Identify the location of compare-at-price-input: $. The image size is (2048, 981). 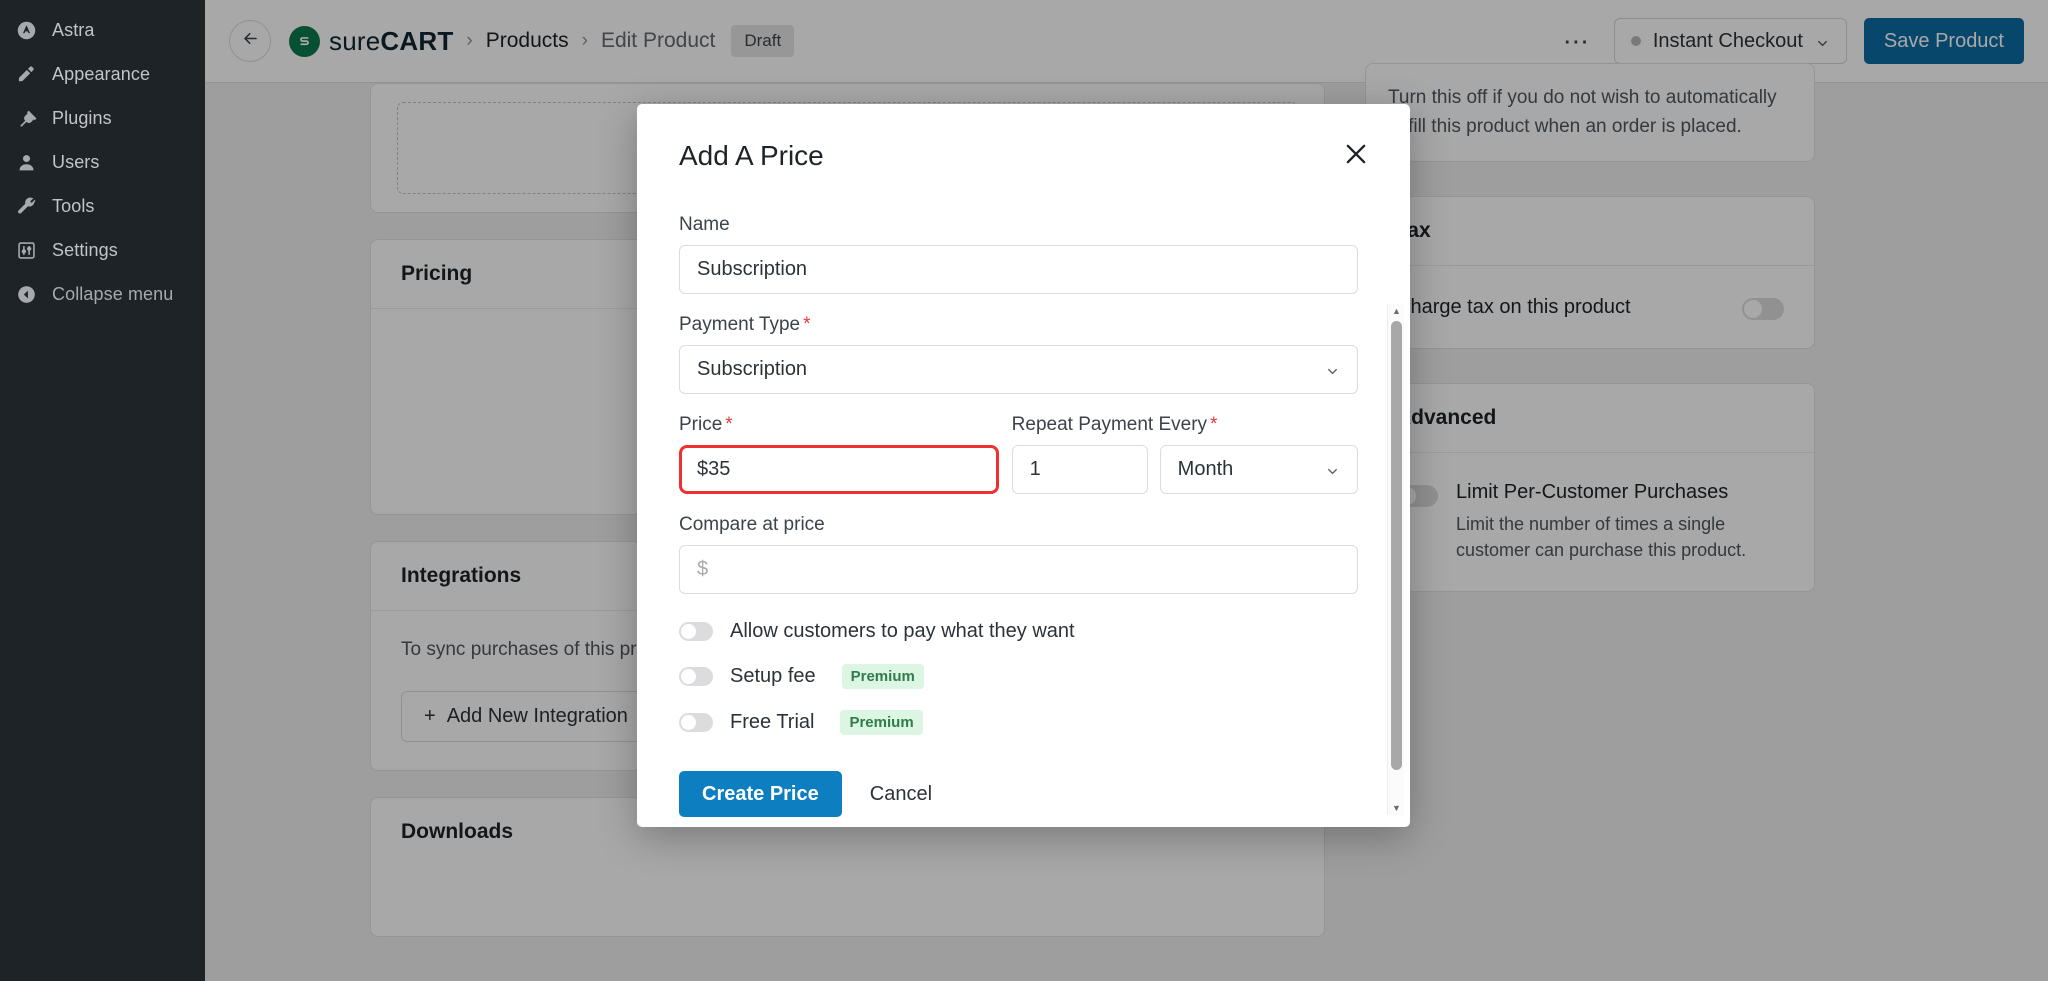
(1018, 569).